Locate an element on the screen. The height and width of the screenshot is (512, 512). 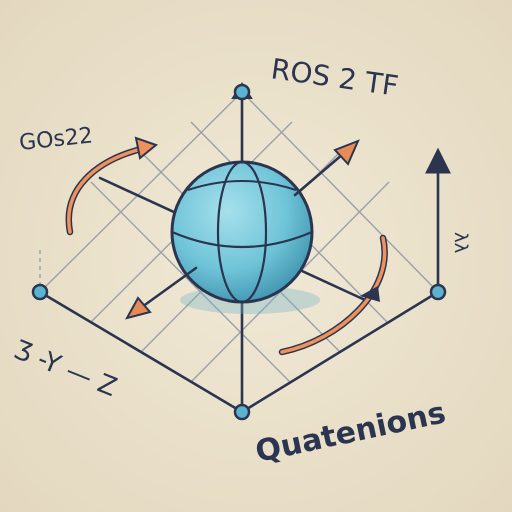
right-axis-label: λλ is located at coordinates (460, 243).